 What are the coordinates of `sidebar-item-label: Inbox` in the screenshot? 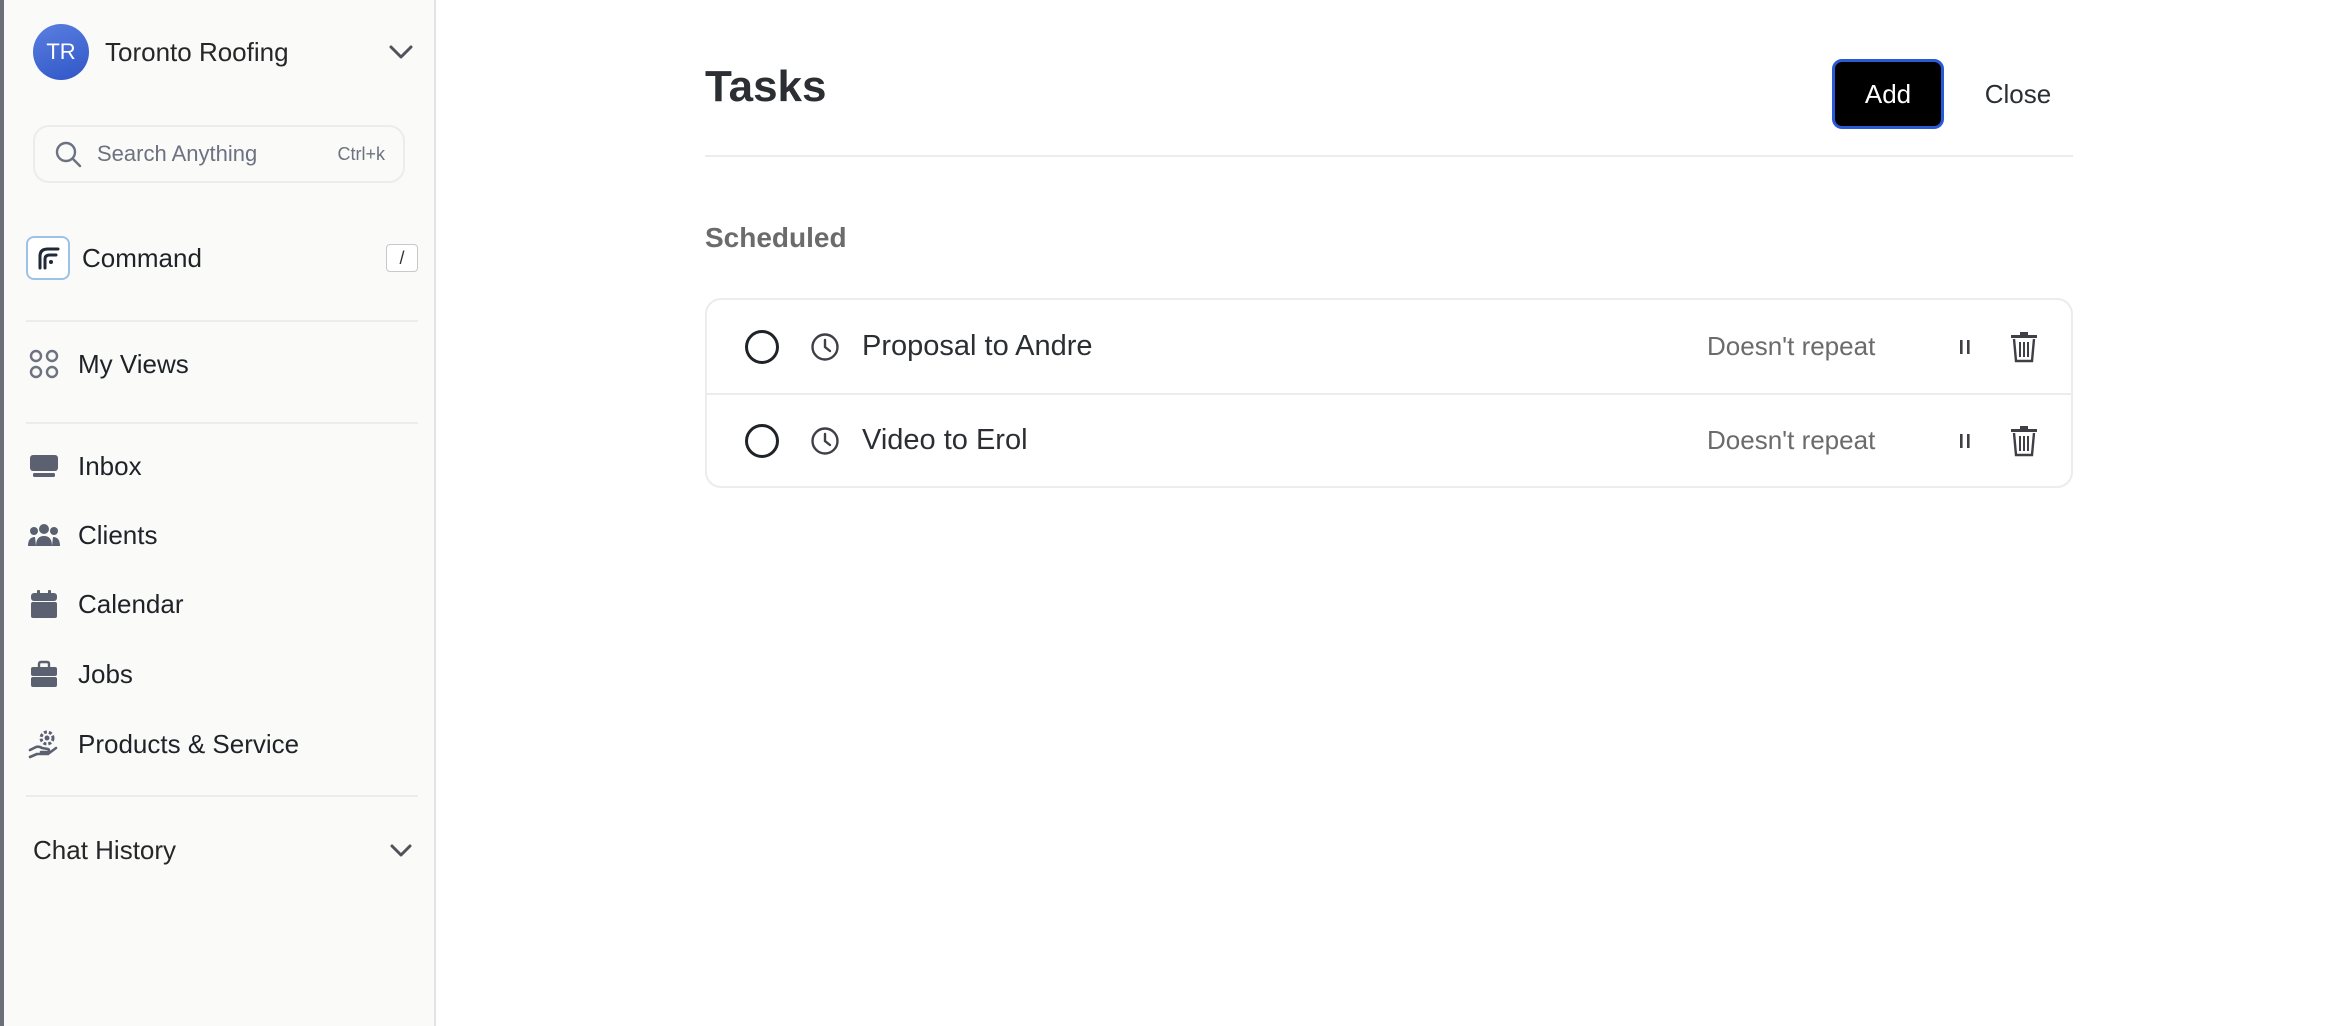 It's located at (110, 465).